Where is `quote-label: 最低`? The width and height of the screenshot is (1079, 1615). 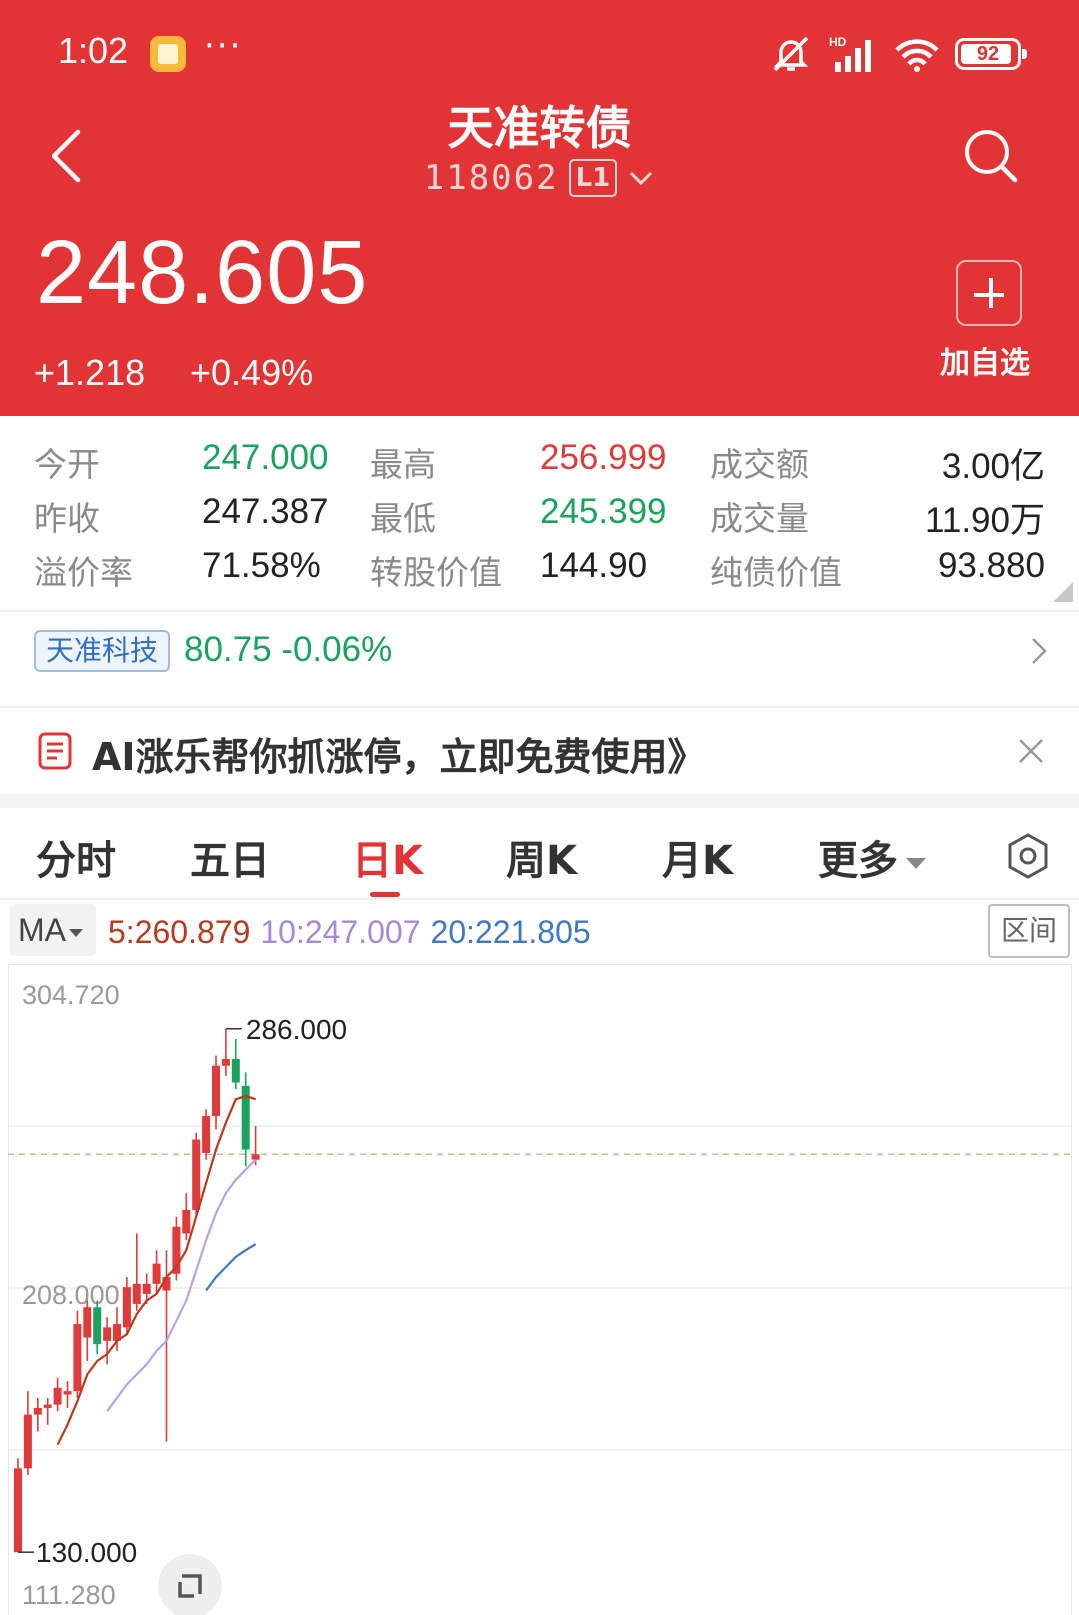 quote-label: 最低 is located at coordinates (403, 518).